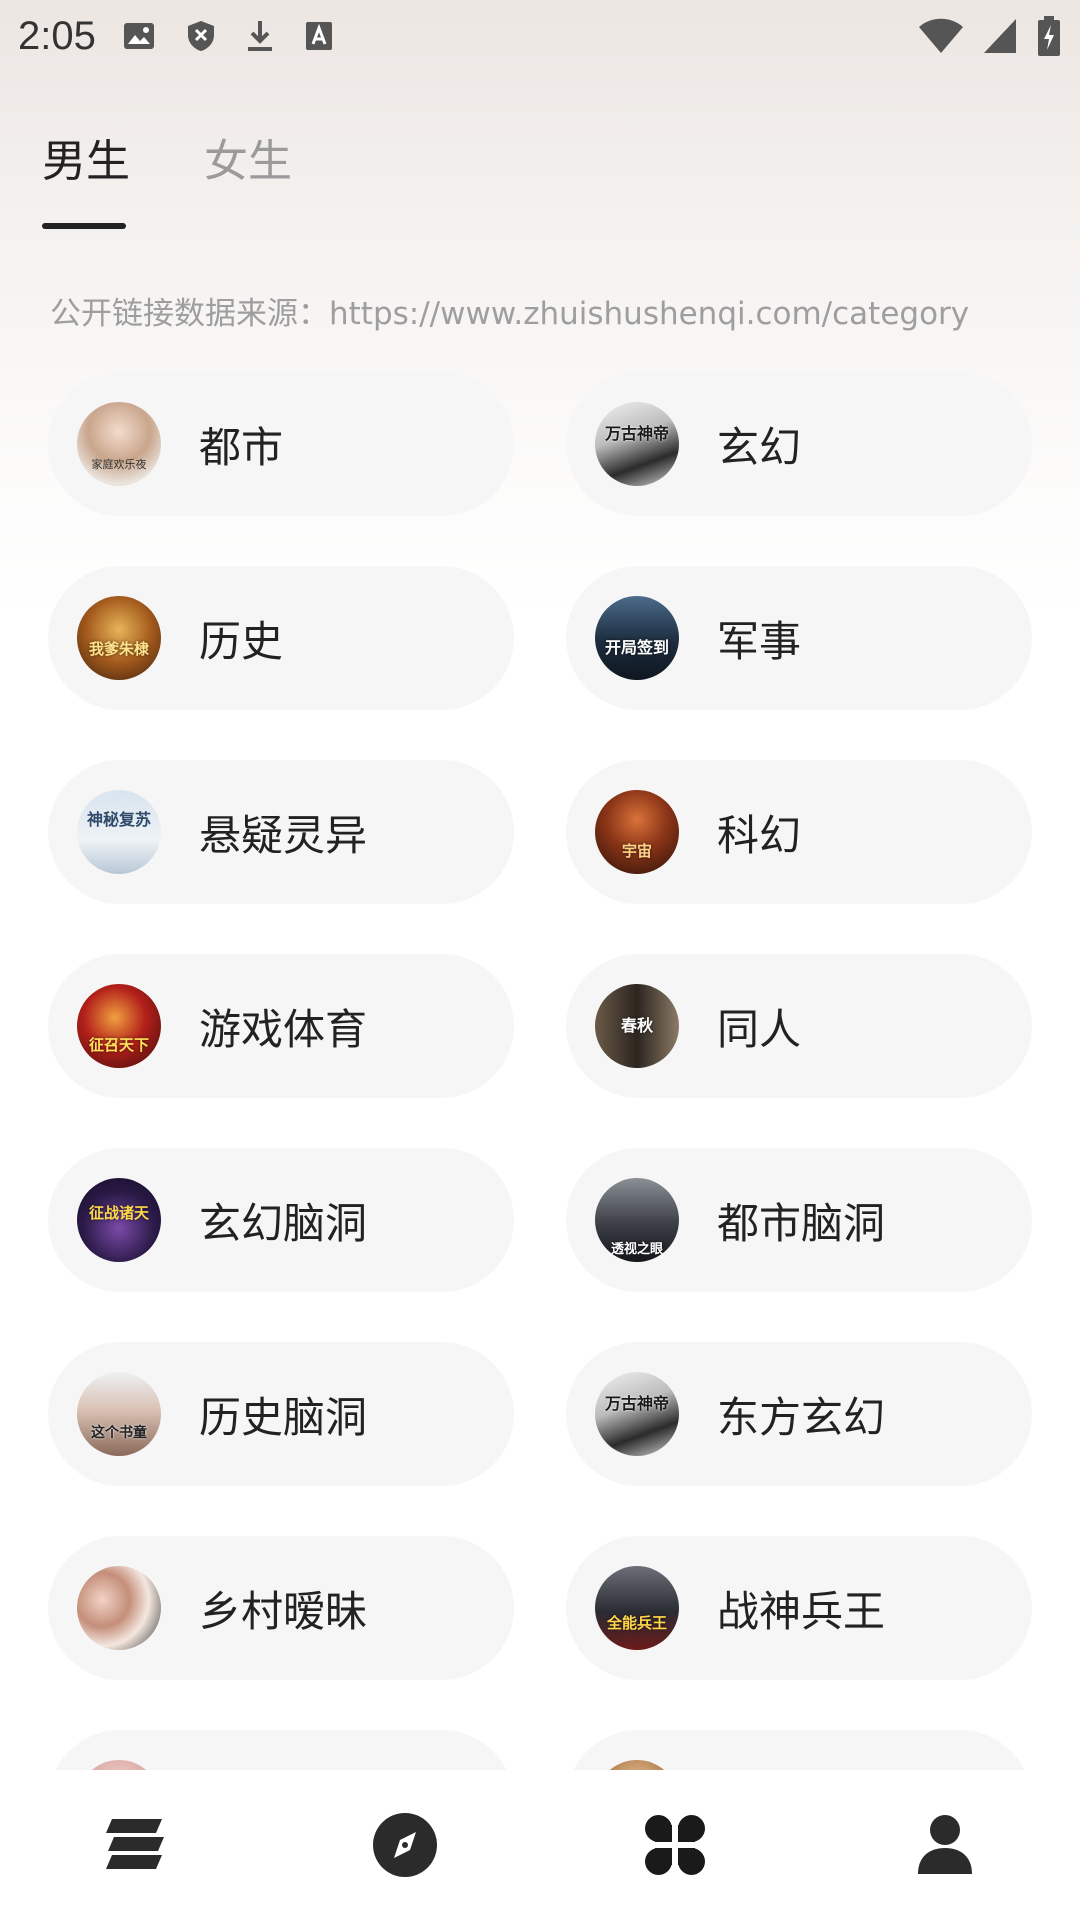  Describe the element at coordinates (1049, 36) in the screenshot. I see `battery-charging-icon` at that location.